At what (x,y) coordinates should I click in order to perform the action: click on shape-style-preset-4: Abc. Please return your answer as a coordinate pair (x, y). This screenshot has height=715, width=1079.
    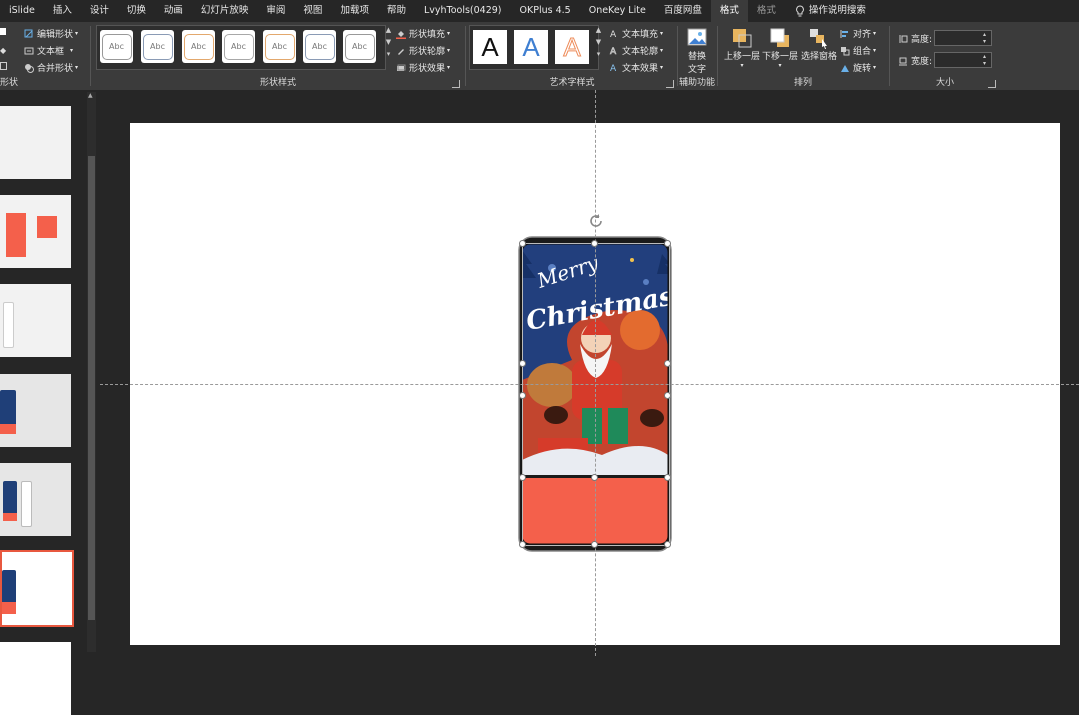
    Looking at the image, I should click on (238, 46).